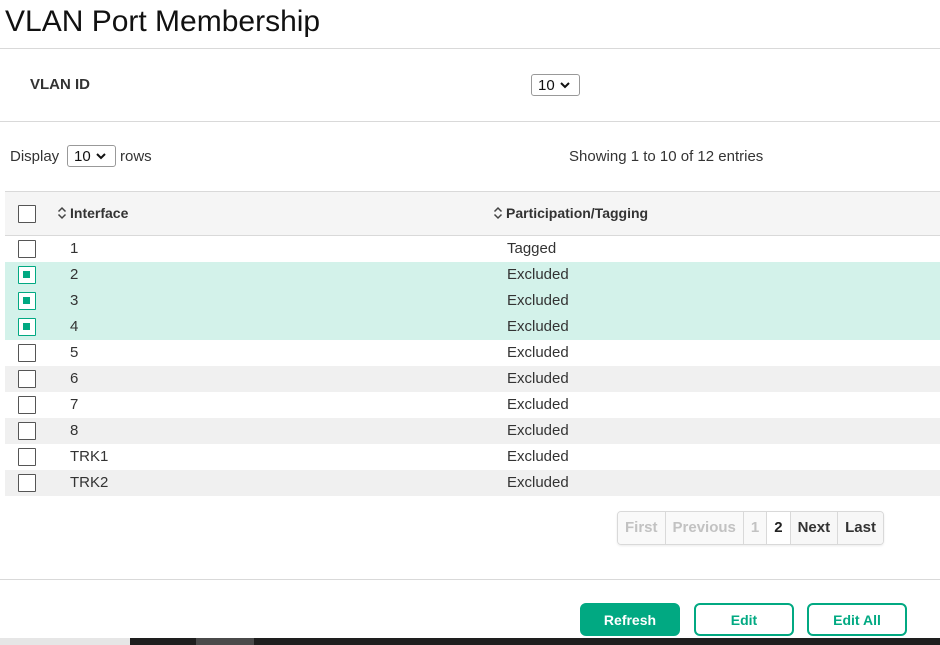 The width and height of the screenshot is (940, 645). Describe the element at coordinates (666, 156) in the screenshot. I see `entries-info: Showing 1 to 10 of 12 entries` at that location.